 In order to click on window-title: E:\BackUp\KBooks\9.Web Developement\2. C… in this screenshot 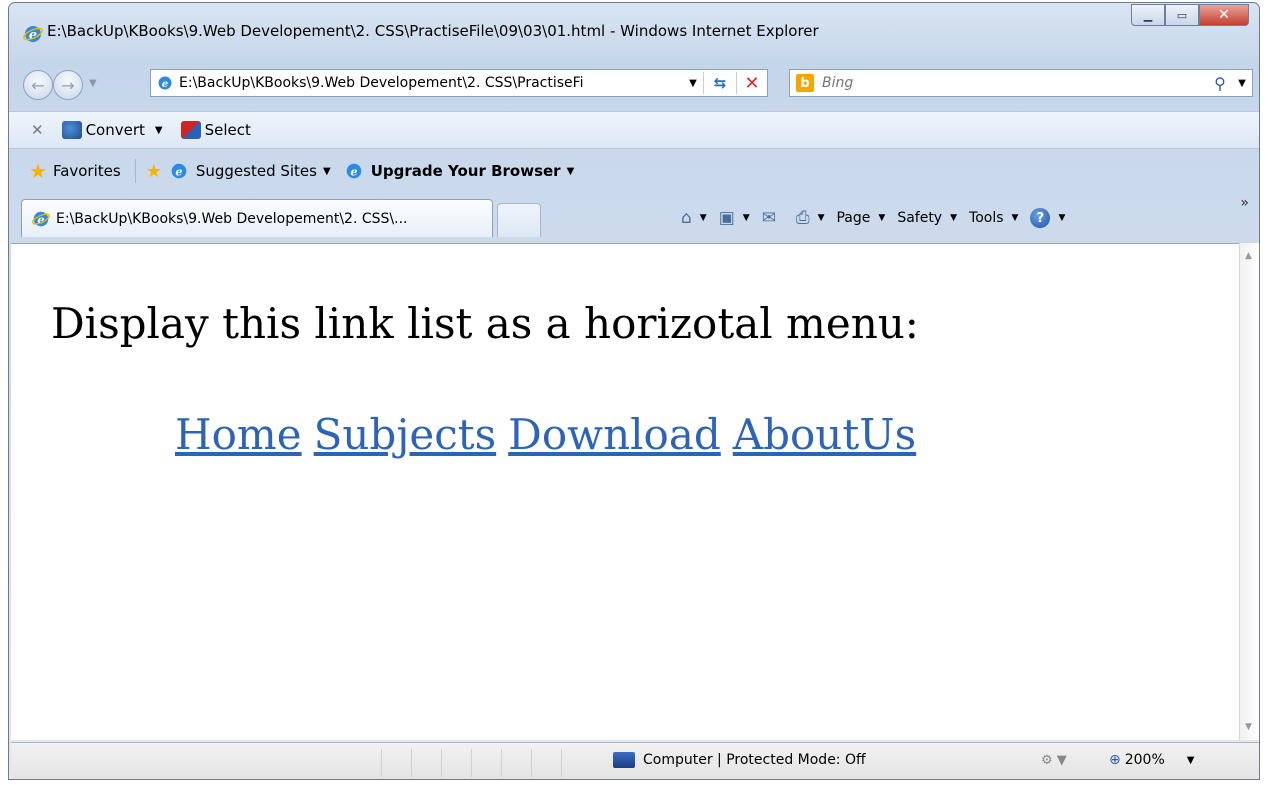, I will do `click(433, 31)`.